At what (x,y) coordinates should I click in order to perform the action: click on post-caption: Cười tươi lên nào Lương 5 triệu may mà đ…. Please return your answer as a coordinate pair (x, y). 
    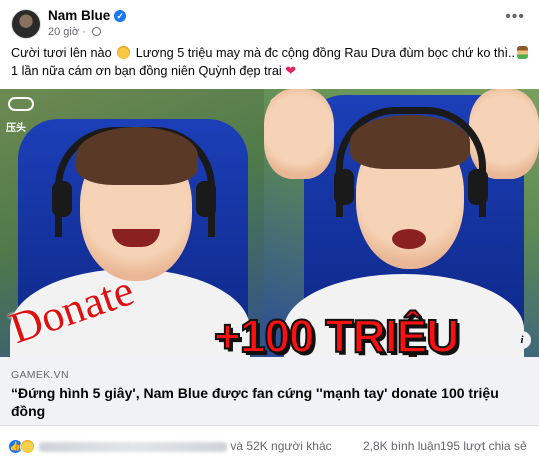
    Looking at the image, I should click on (271, 62).